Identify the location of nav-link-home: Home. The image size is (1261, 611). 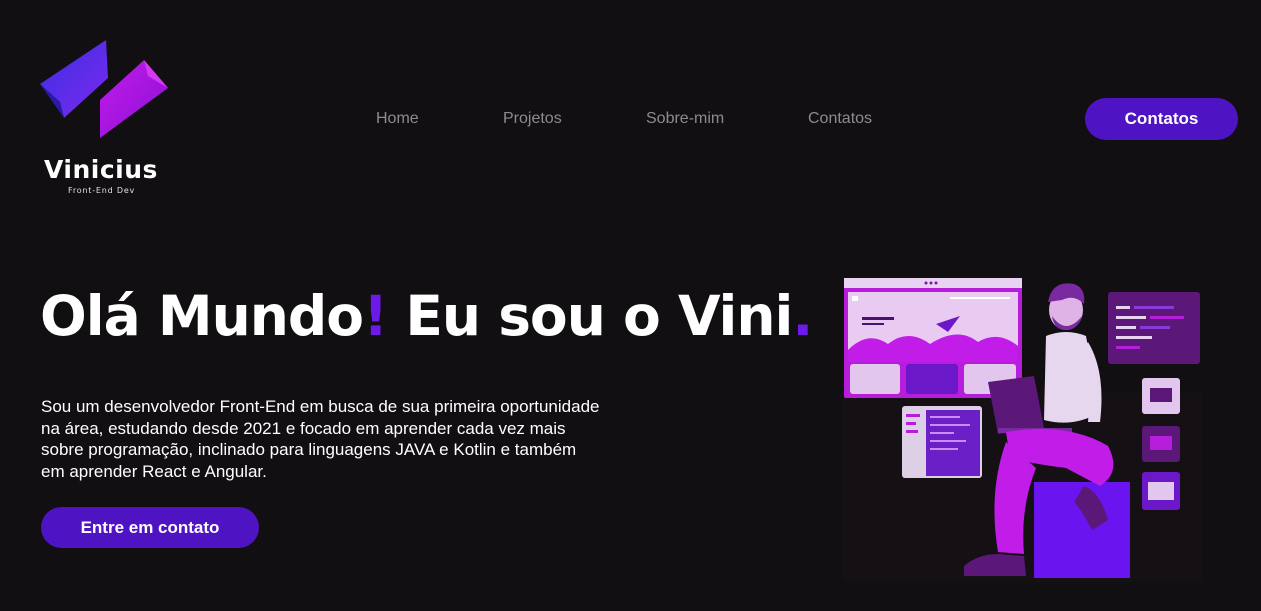
(397, 119).